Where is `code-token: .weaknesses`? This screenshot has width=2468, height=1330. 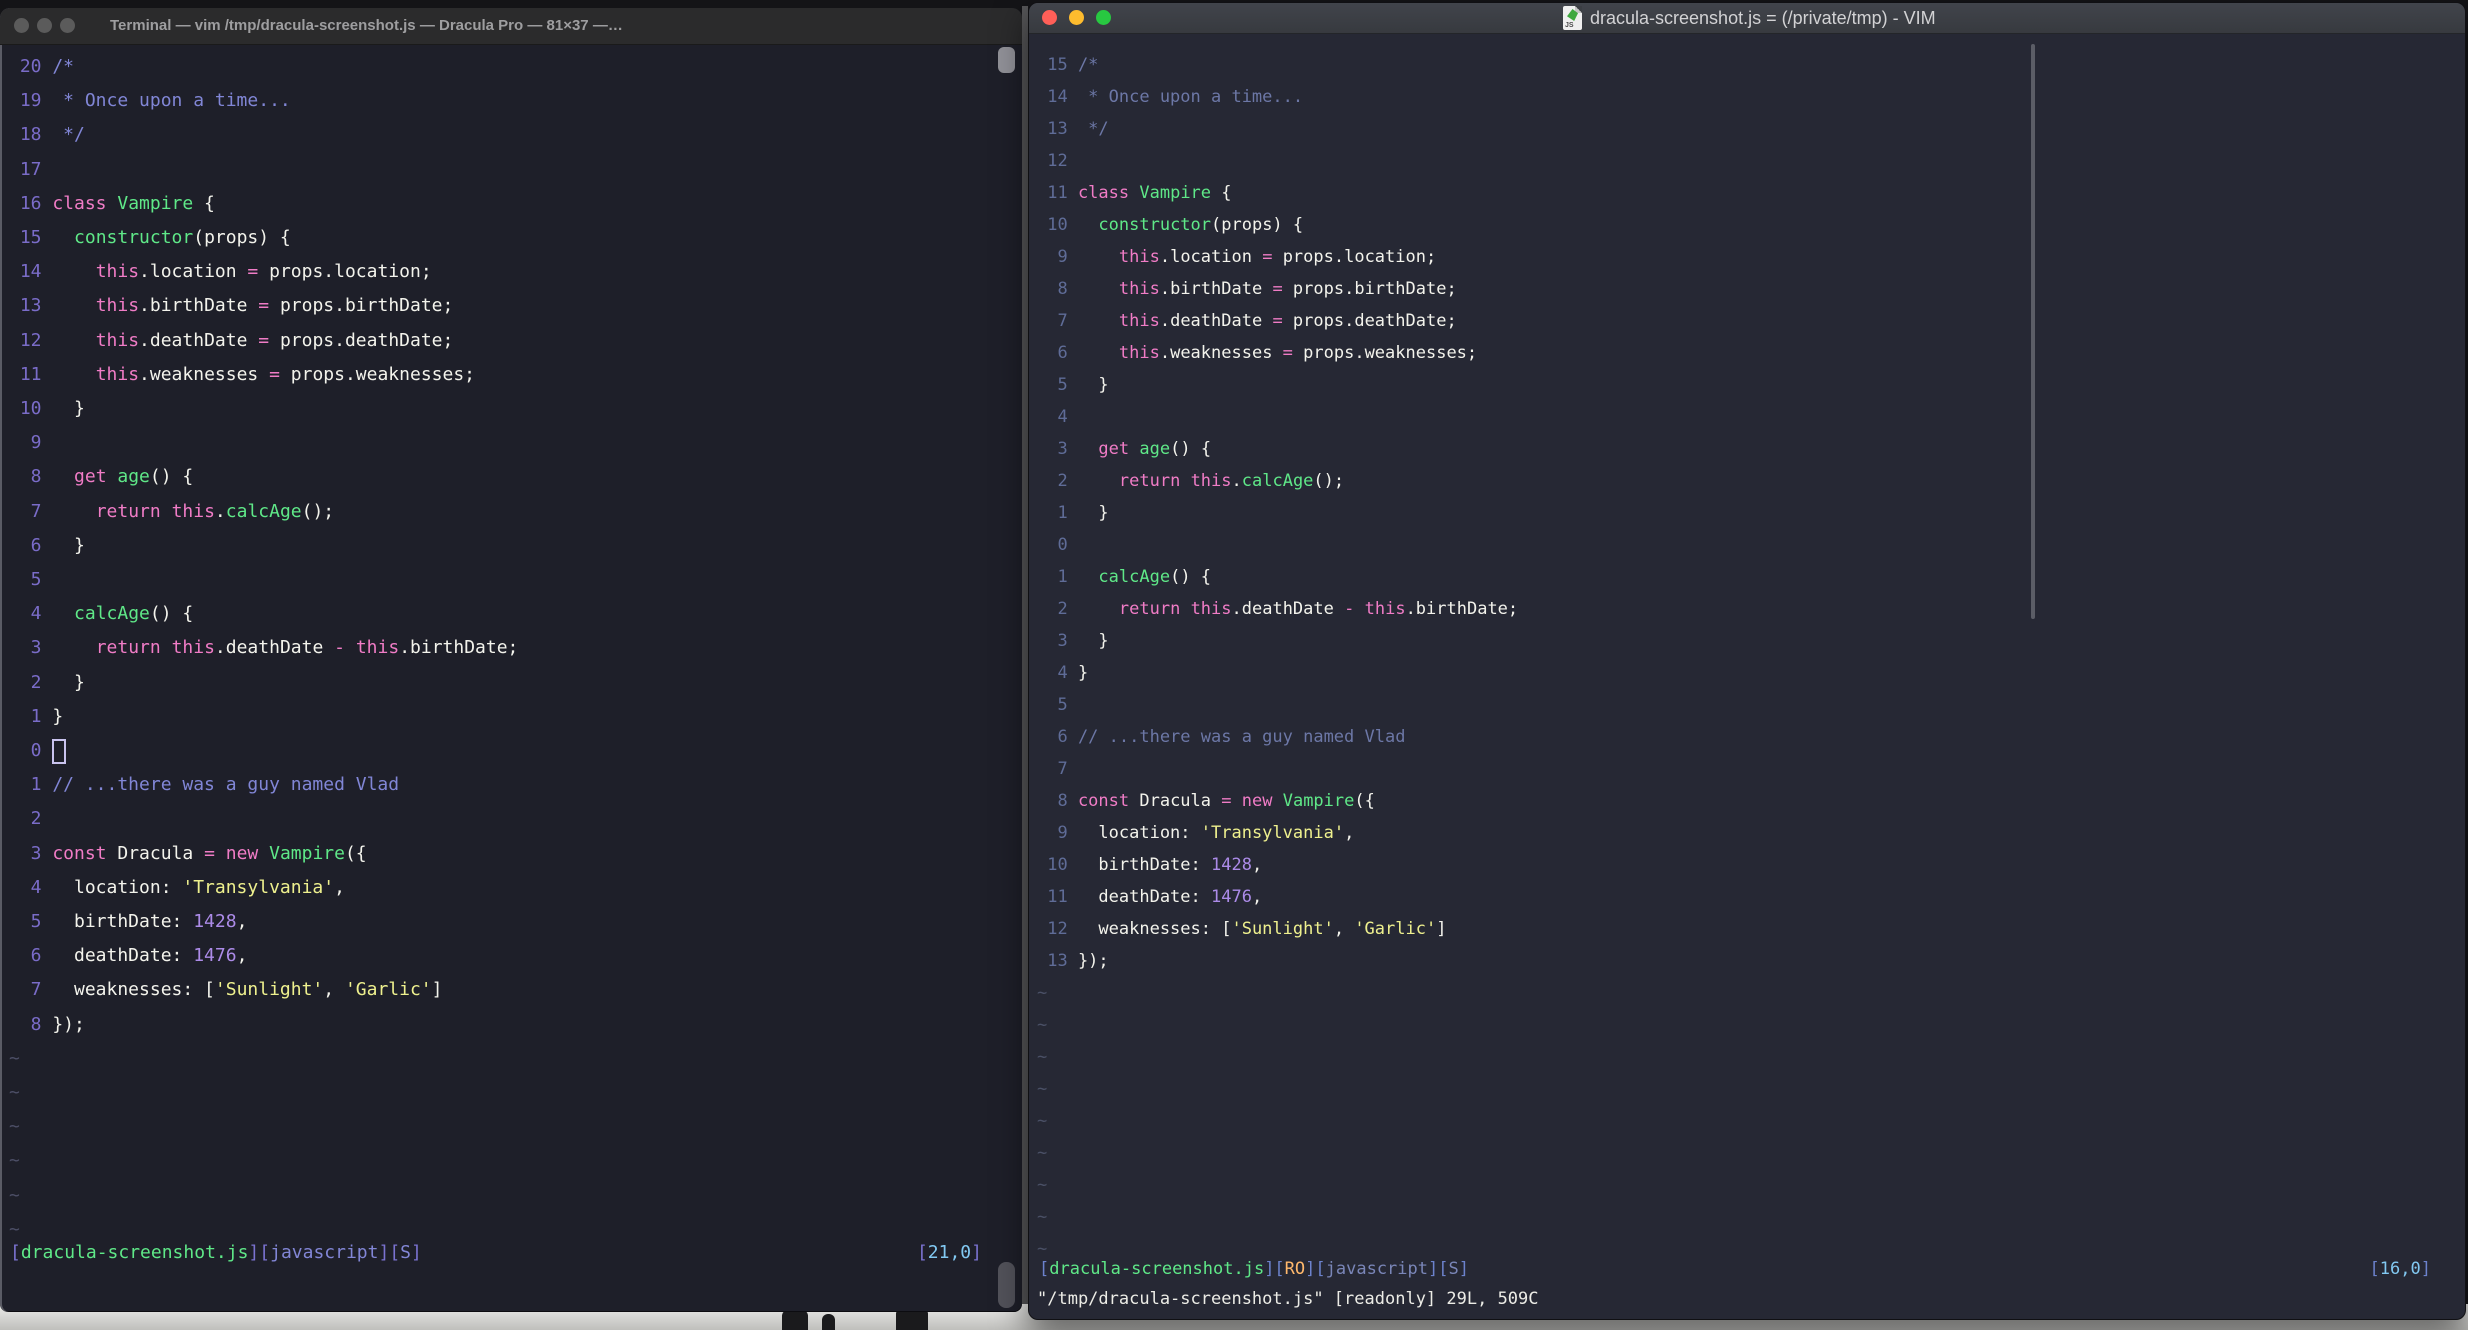
code-token: .weaknesses is located at coordinates (1221, 353).